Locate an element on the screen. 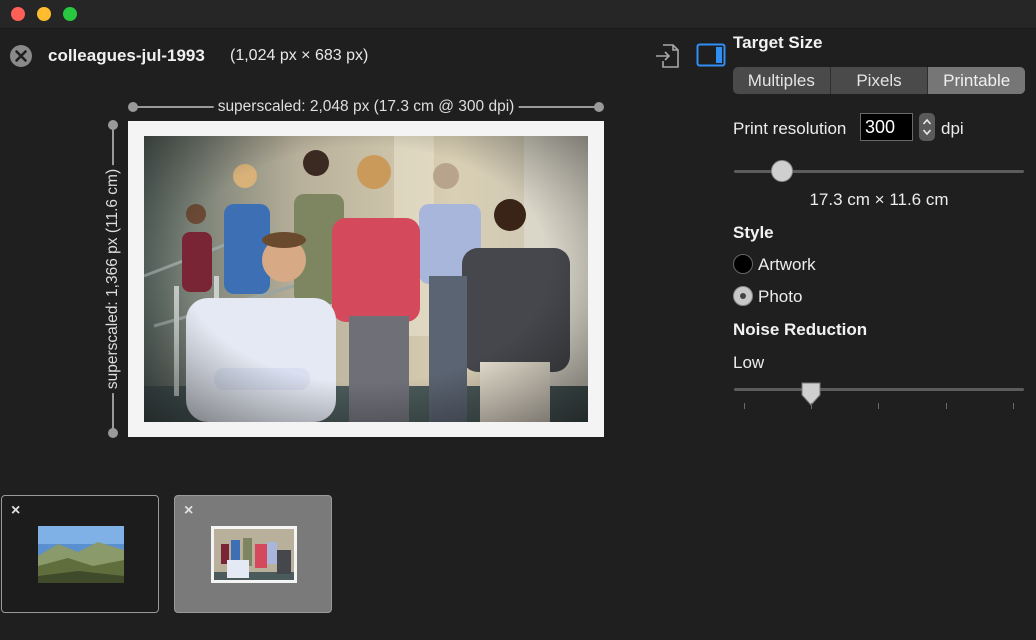  export-button is located at coordinates (667, 56).